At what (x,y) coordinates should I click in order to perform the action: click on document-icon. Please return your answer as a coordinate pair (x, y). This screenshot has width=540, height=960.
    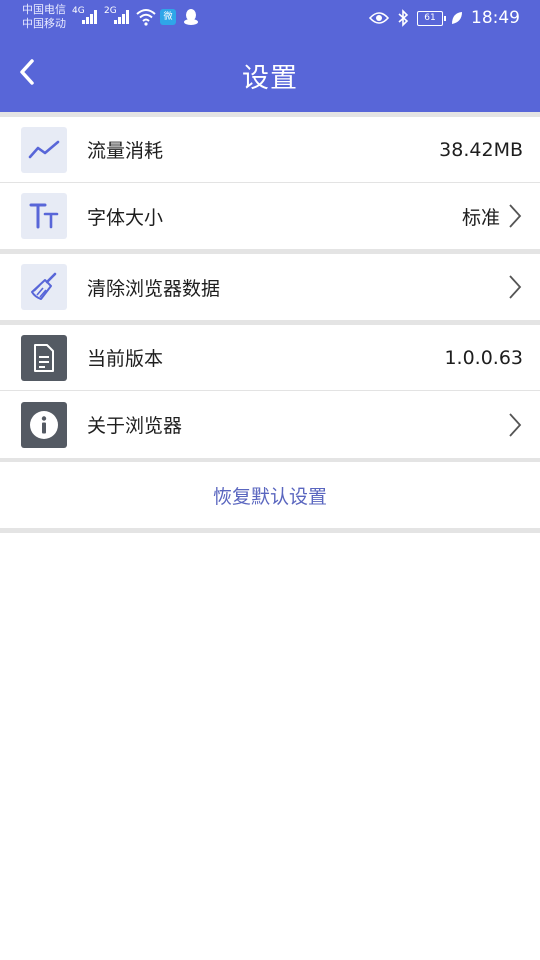
    Looking at the image, I should click on (44, 357).